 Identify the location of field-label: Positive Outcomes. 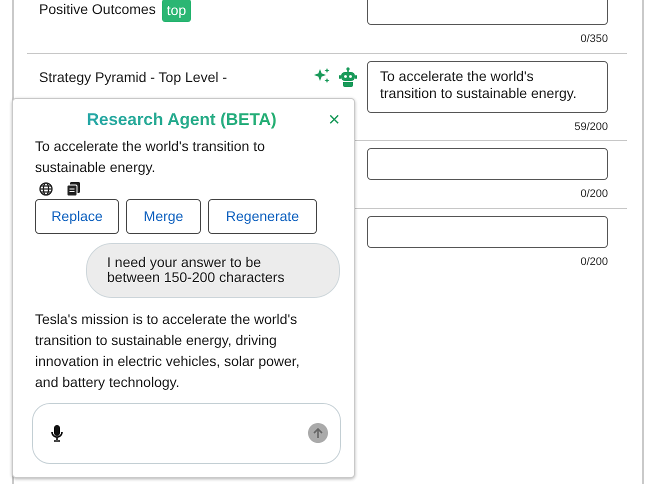
(97, 9).